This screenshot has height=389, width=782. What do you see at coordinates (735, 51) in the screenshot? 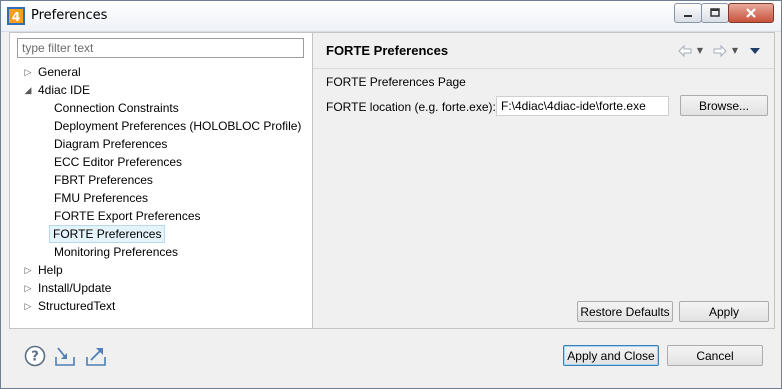
I see `forward-history-dropdown-icon: ▼` at bounding box center [735, 51].